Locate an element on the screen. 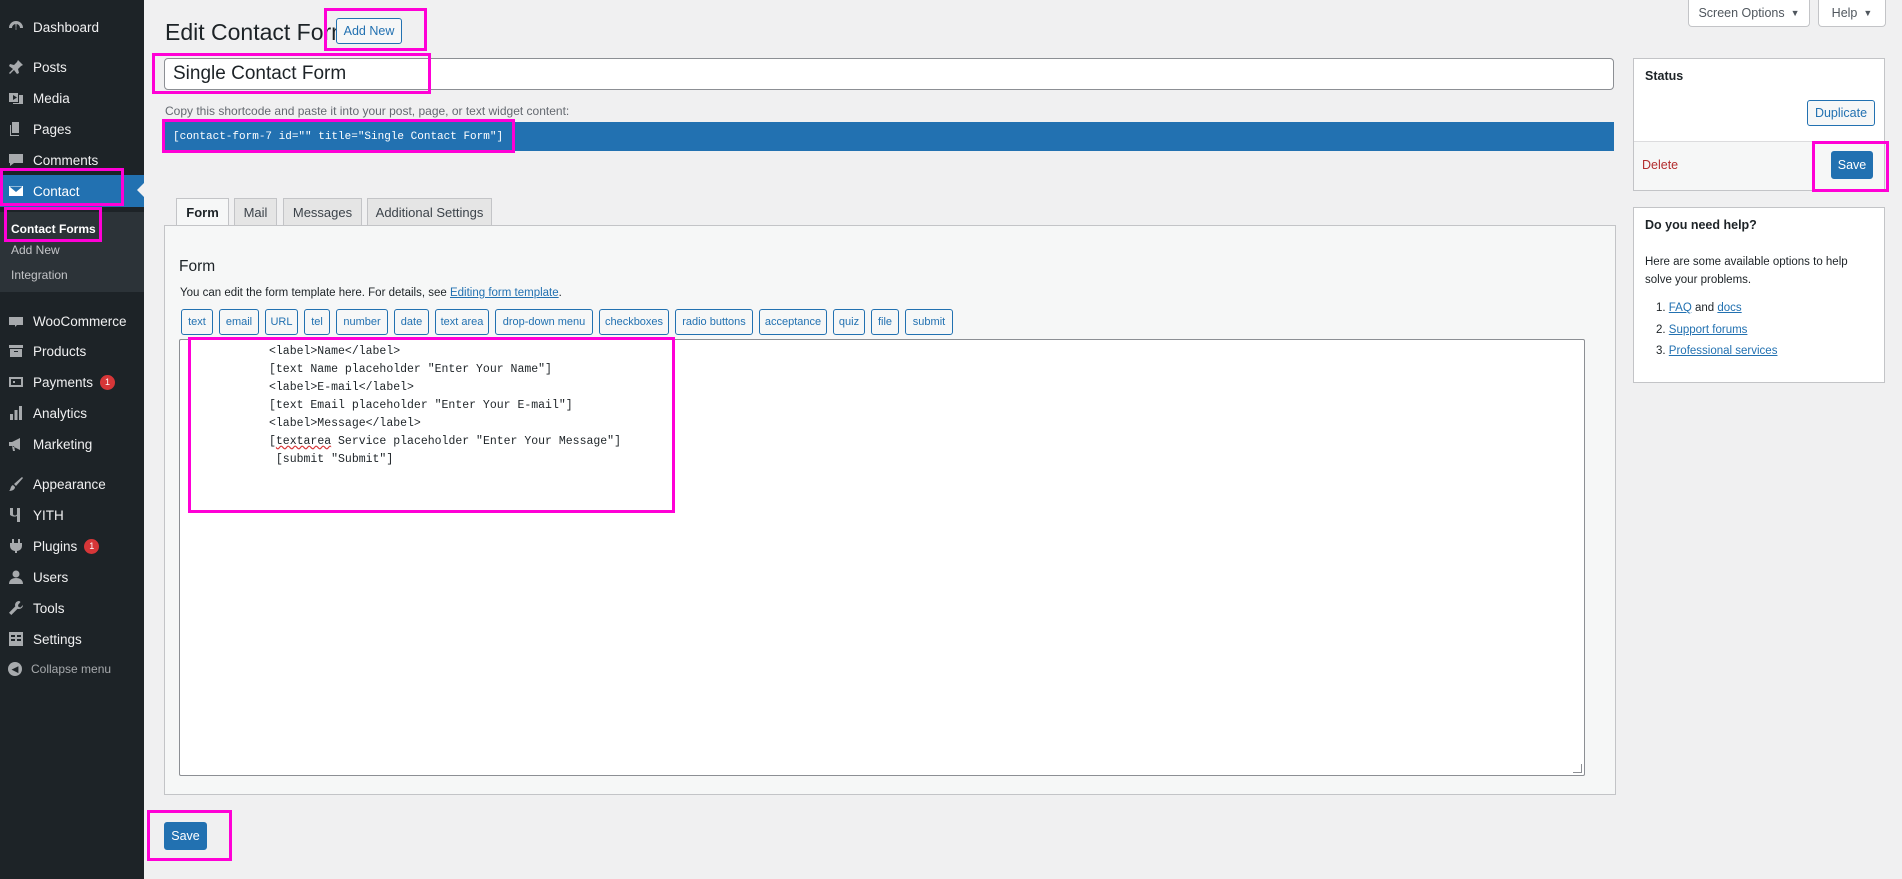 The height and width of the screenshot is (879, 1902). help-button: Help ▼ is located at coordinates (1852, 13).